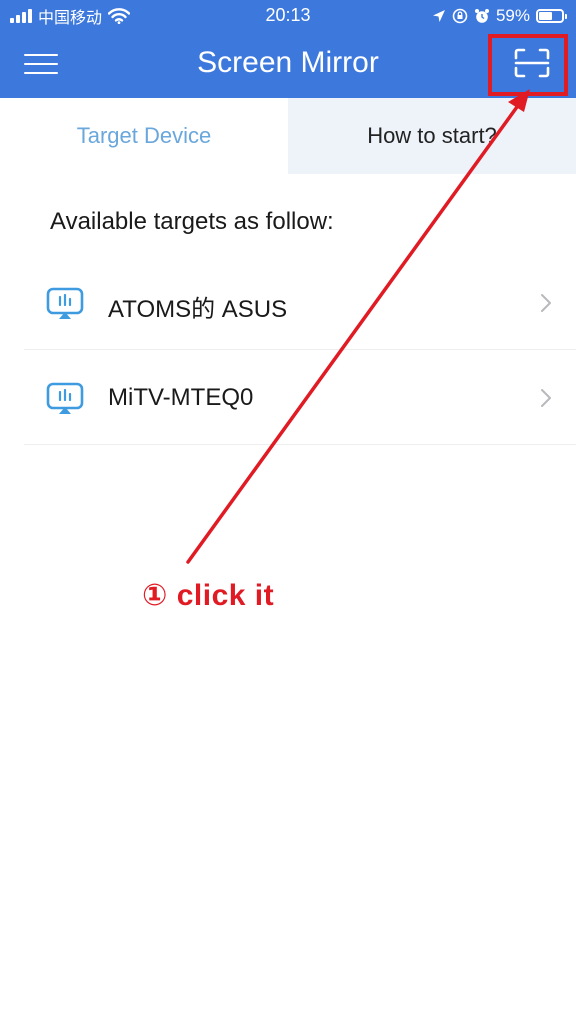 This screenshot has width=576, height=1024. What do you see at coordinates (192, 221) in the screenshot?
I see `section-heading: Available targets as follow:` at bounding box center [192, 221].